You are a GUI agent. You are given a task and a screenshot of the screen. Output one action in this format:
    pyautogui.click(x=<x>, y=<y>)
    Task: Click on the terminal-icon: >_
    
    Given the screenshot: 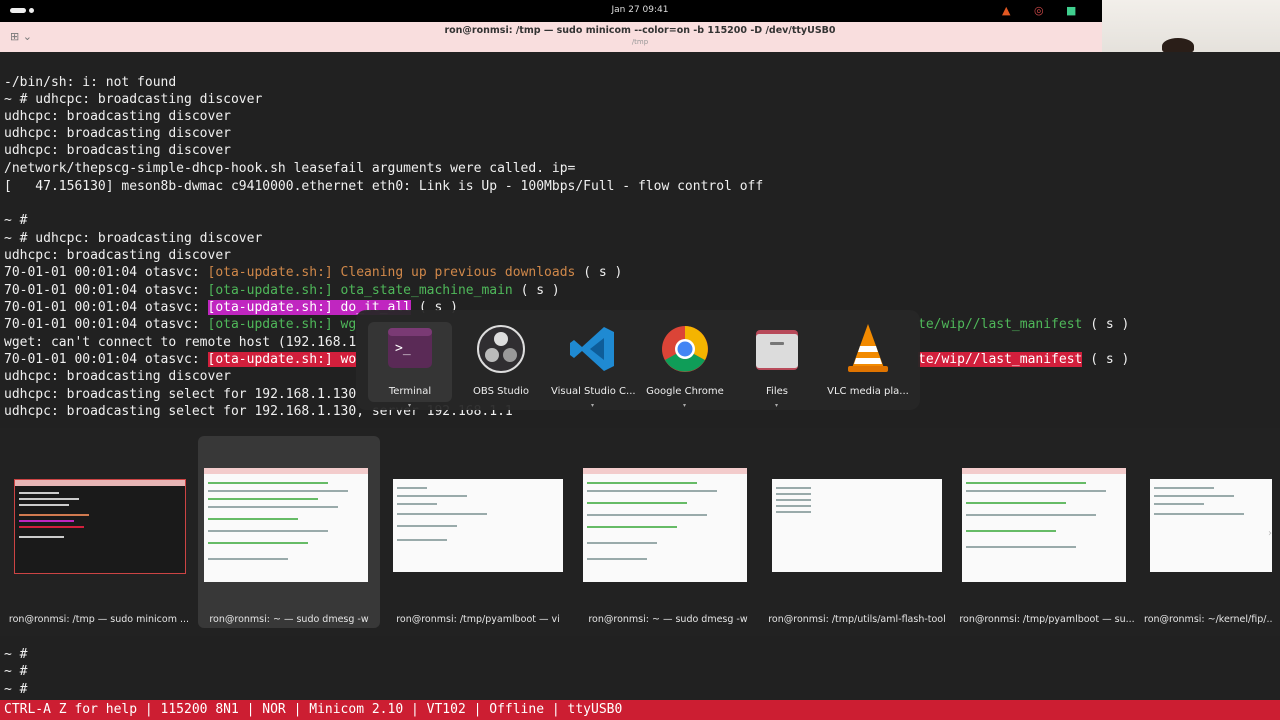 What is the action you would take?
    pyautogui.click(x=410, y=348)
    